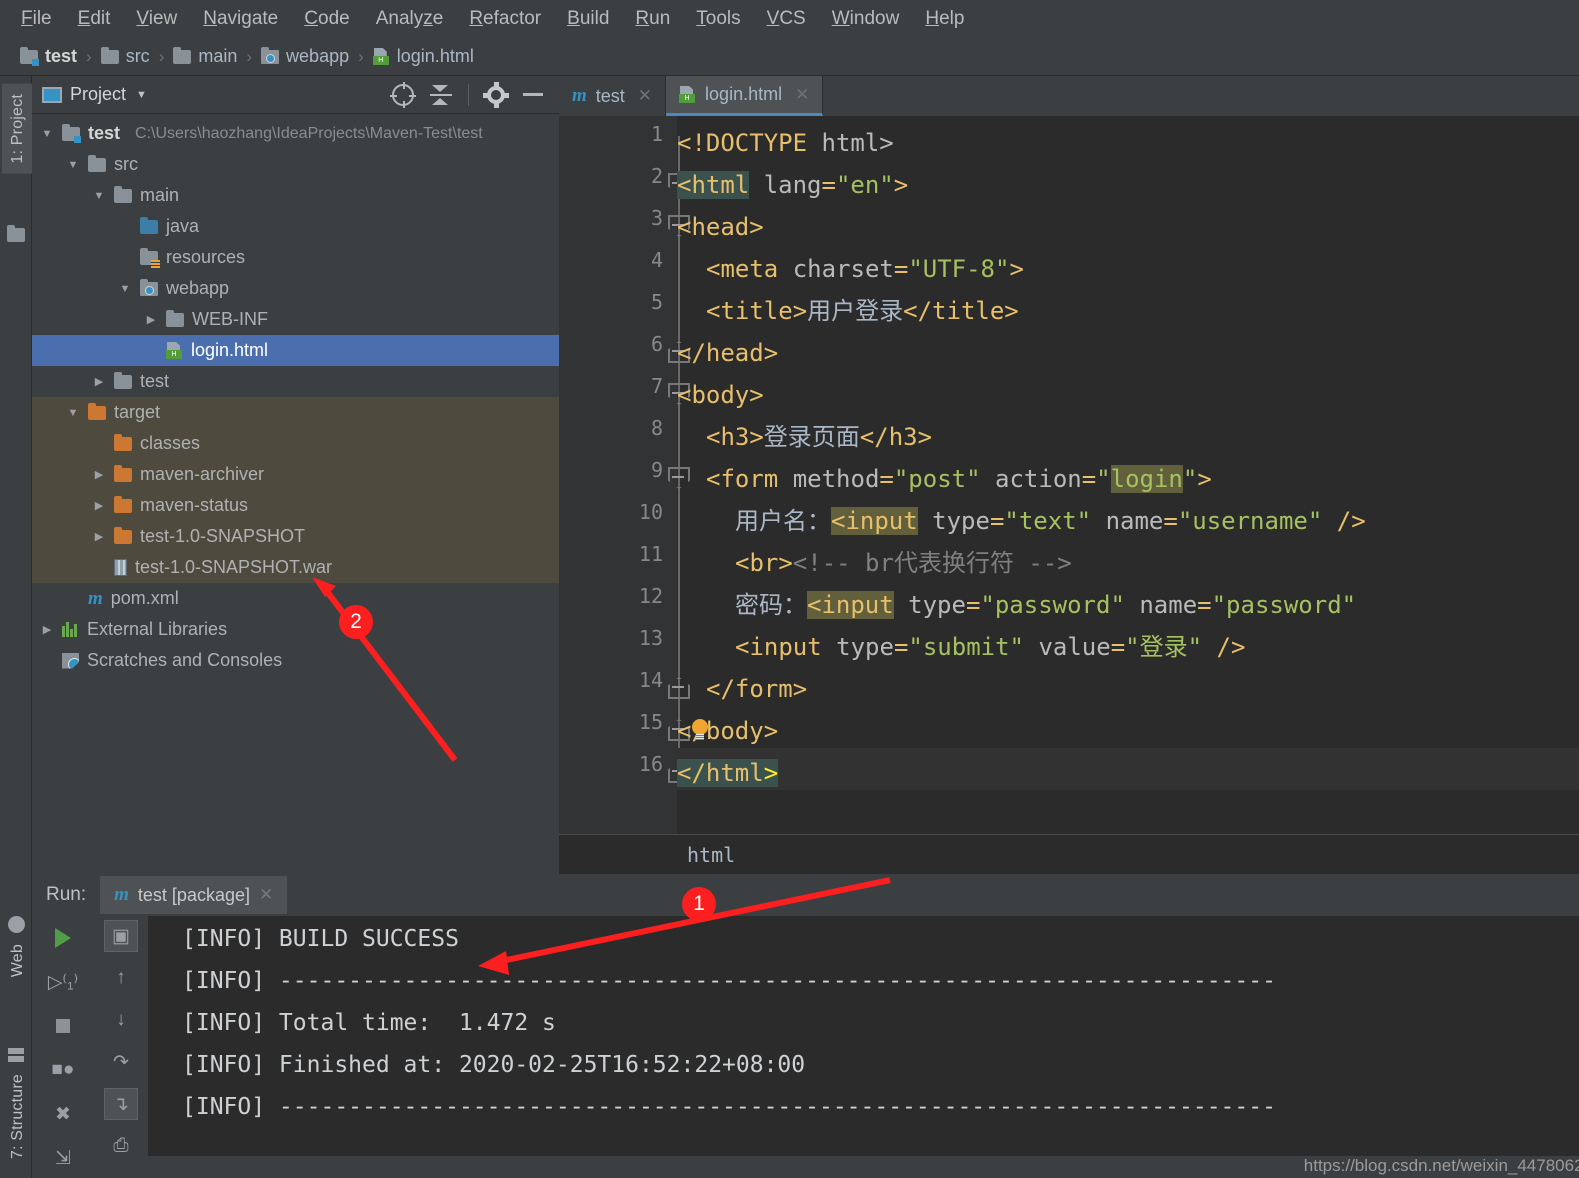 The image size is (1579, 1178). I want to click on menu-item-build: Build, so click(588, 19).